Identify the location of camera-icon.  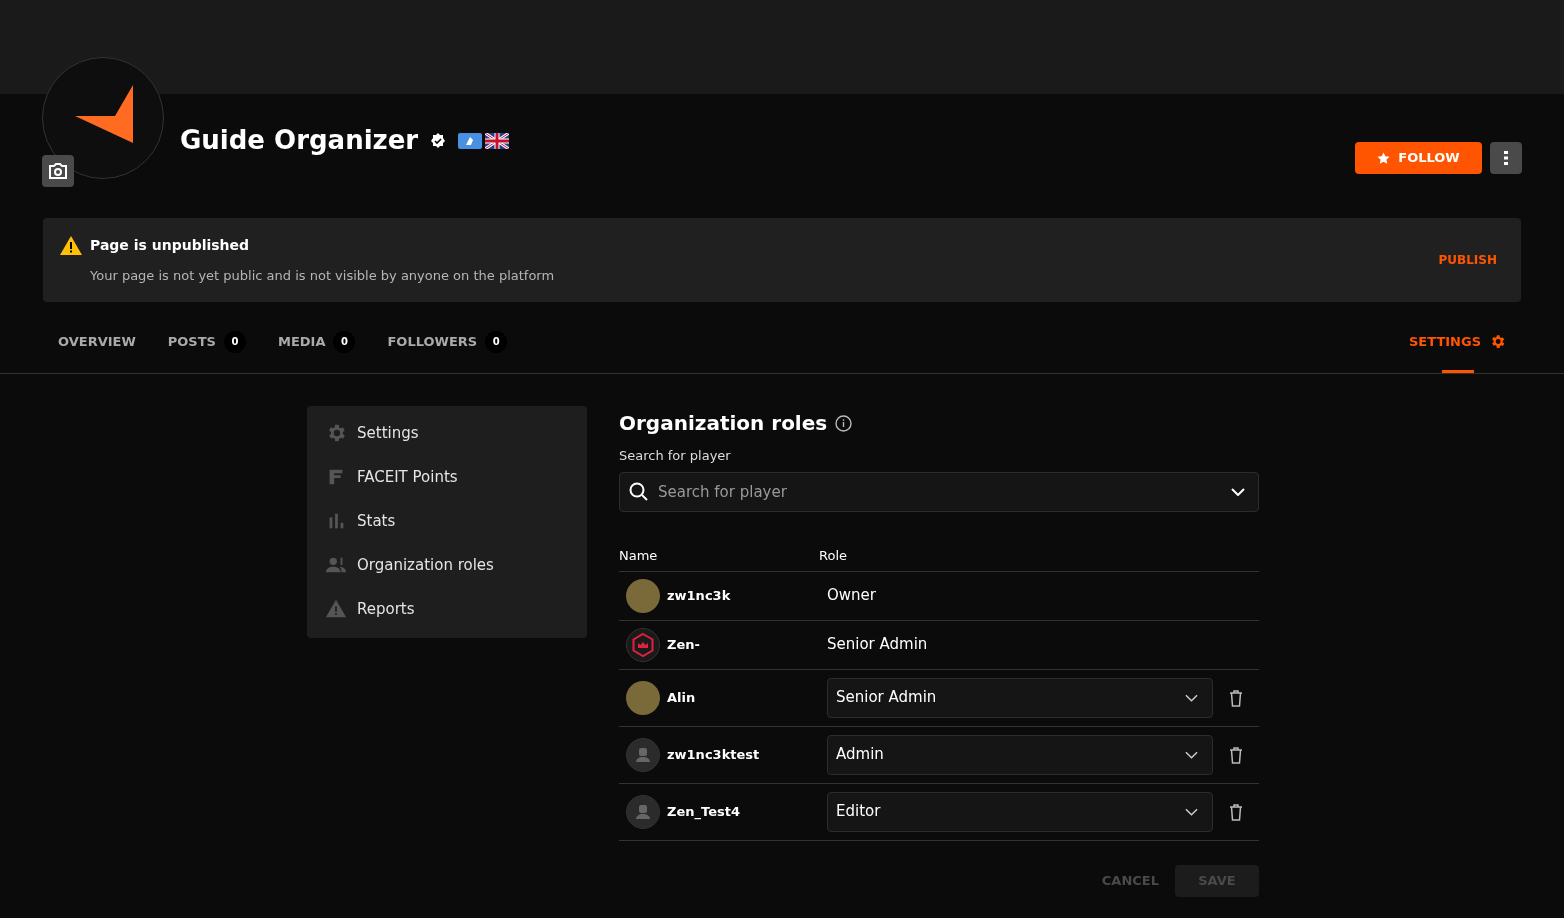
(58, 171).